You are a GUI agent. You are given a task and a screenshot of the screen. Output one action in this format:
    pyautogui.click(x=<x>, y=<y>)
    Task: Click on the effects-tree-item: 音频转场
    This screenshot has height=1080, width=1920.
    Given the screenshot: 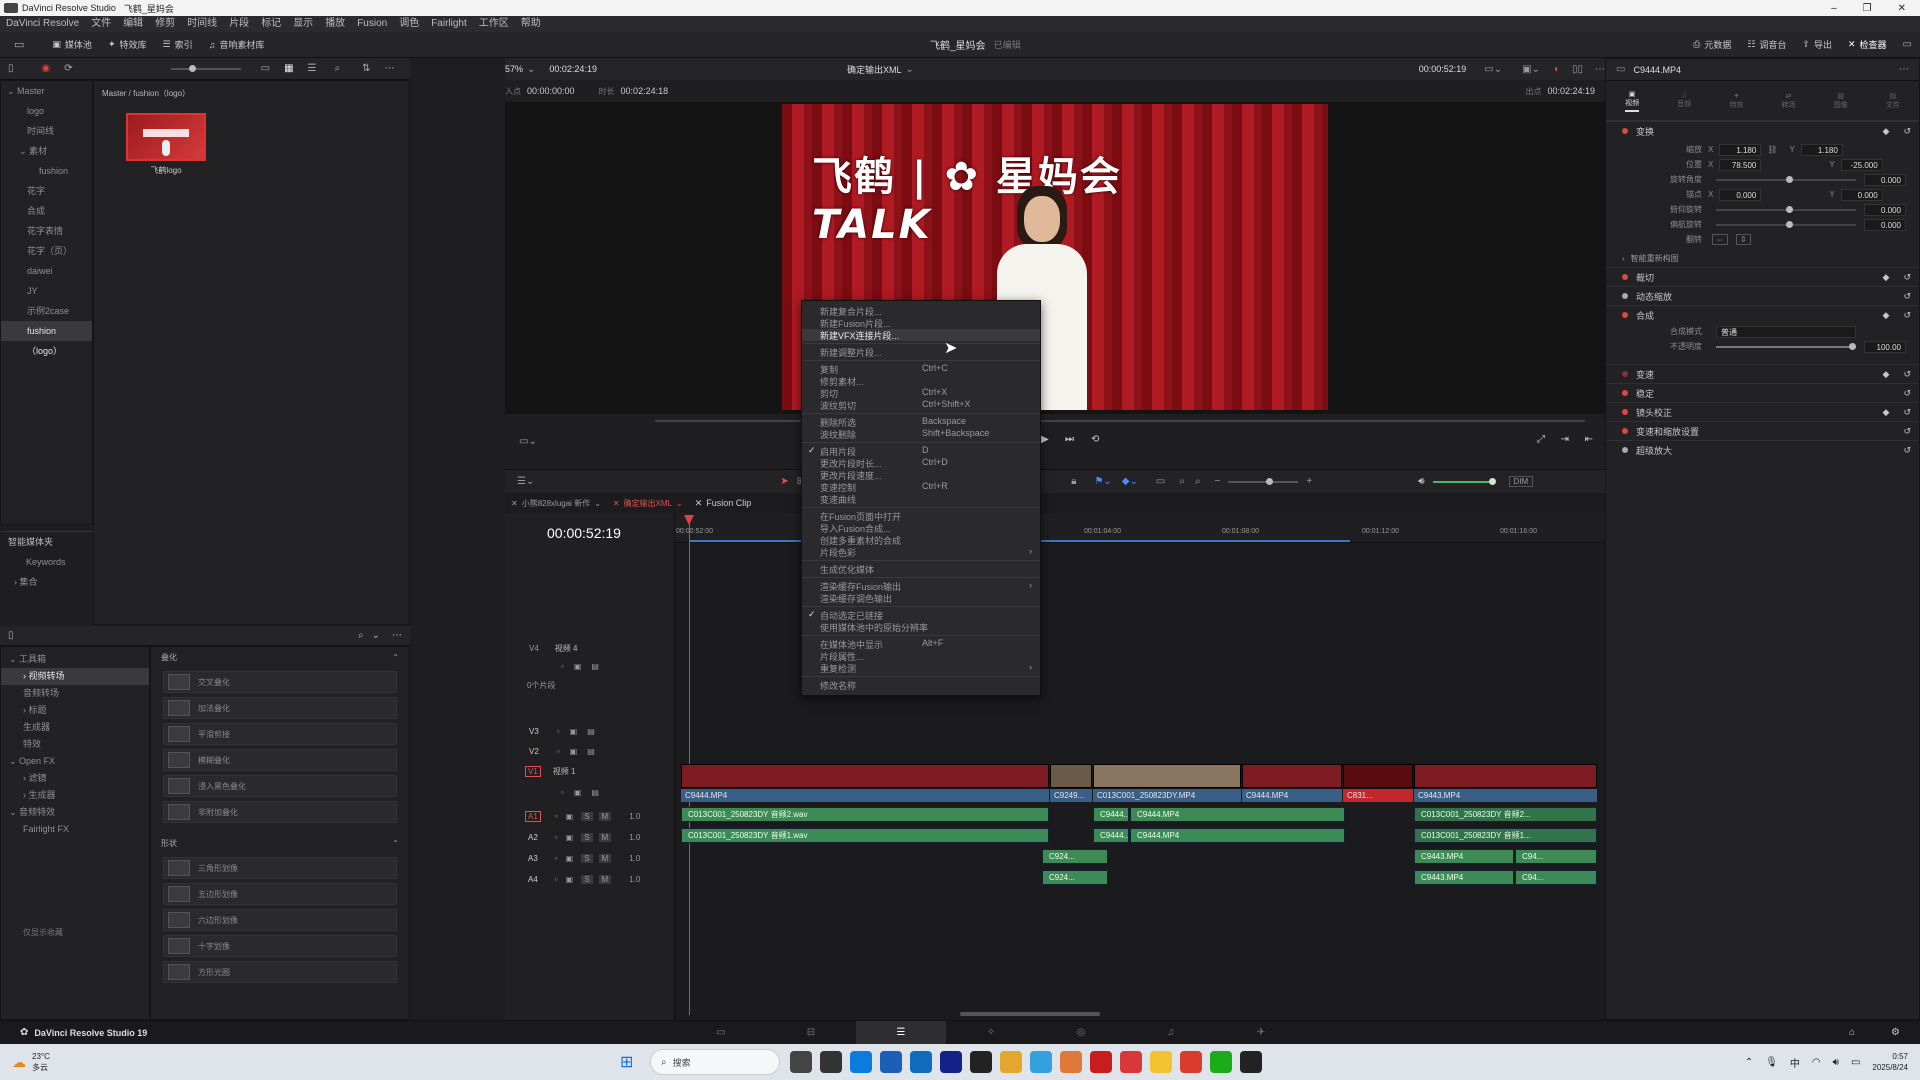 What is the action you would take?
    pyautogui.click(x=75, y=693)
    